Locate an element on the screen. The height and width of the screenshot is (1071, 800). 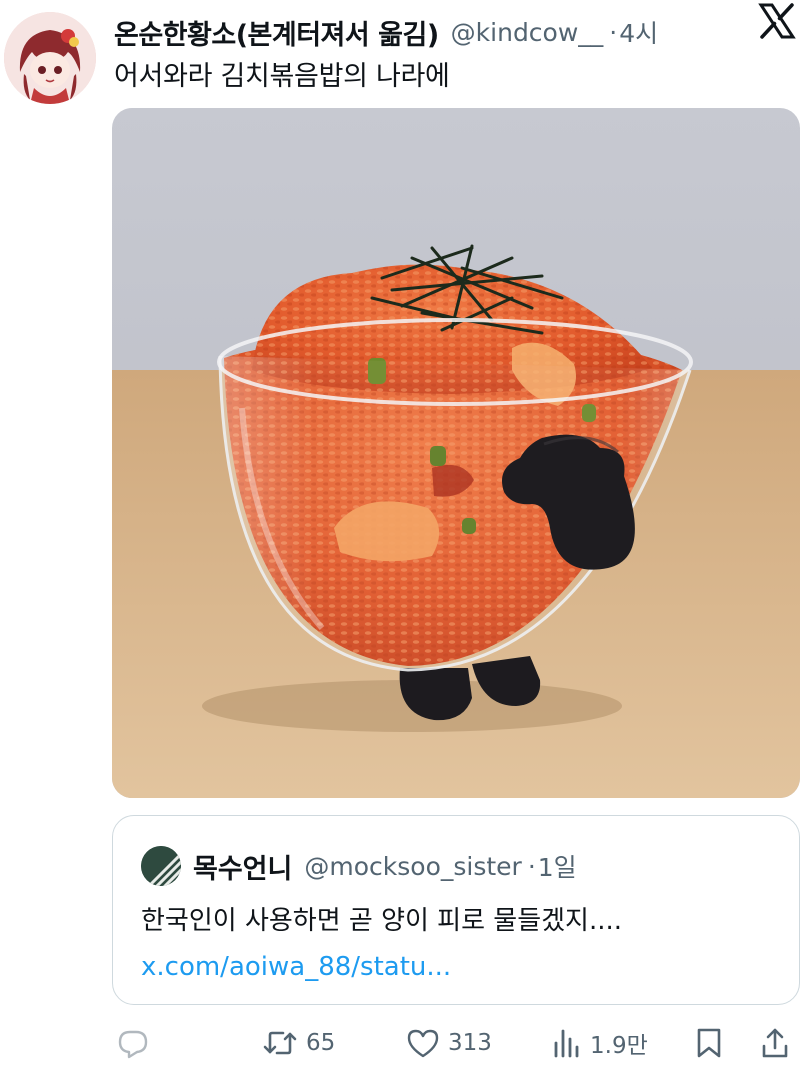
author-handle: @kindcow__ is located at coordinates (527, 32).